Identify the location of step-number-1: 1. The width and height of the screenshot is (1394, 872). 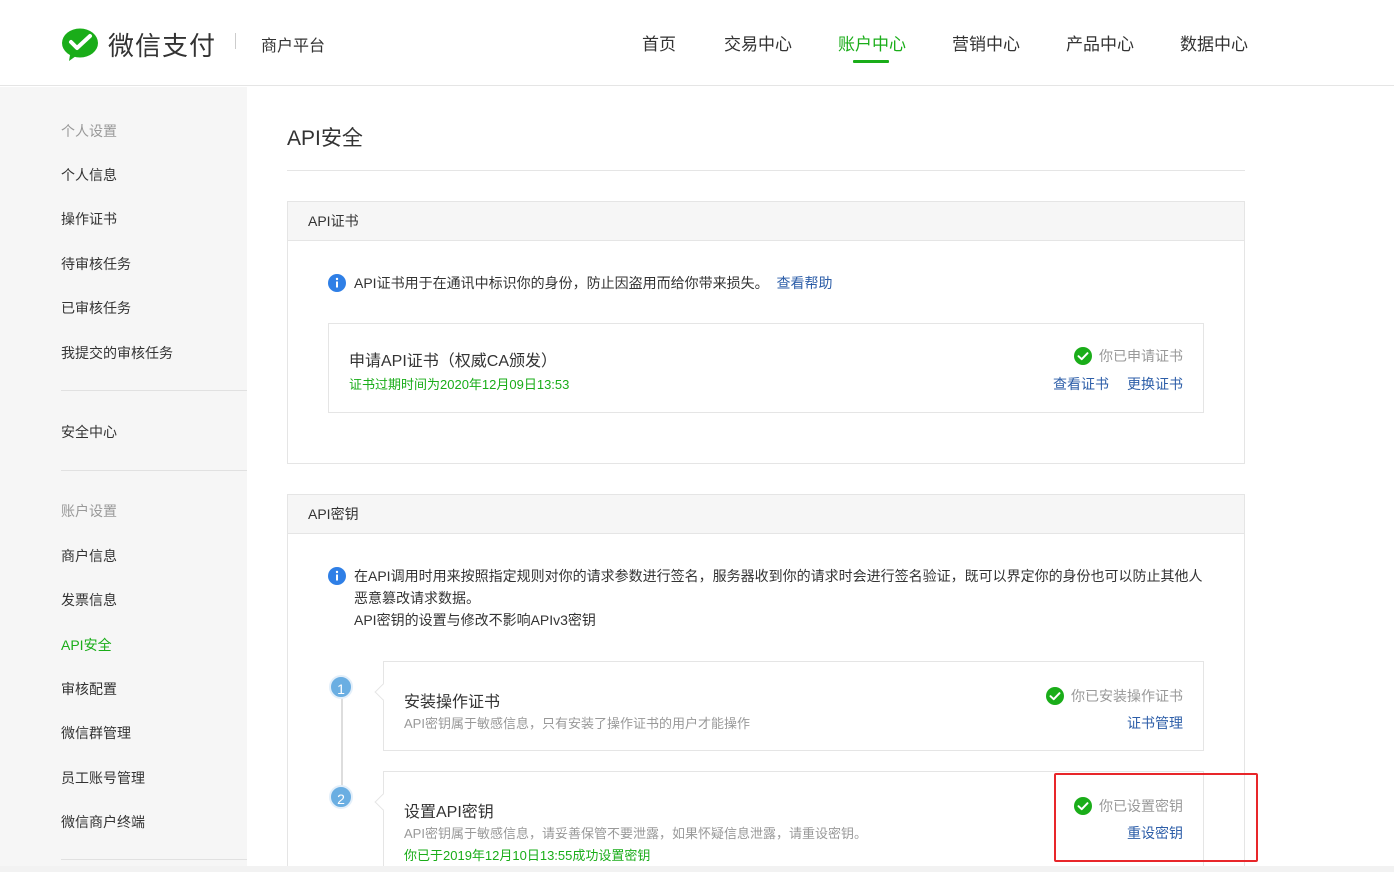
(341, 687).